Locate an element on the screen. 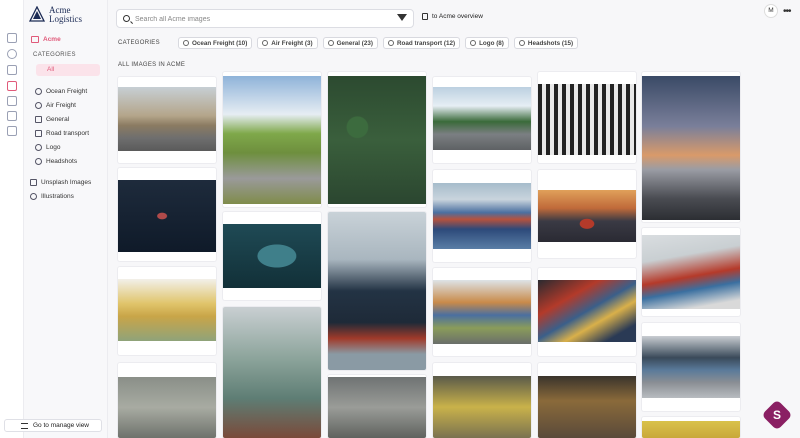  sidebar-item-label: Logo is located at coordinates (53, 147).